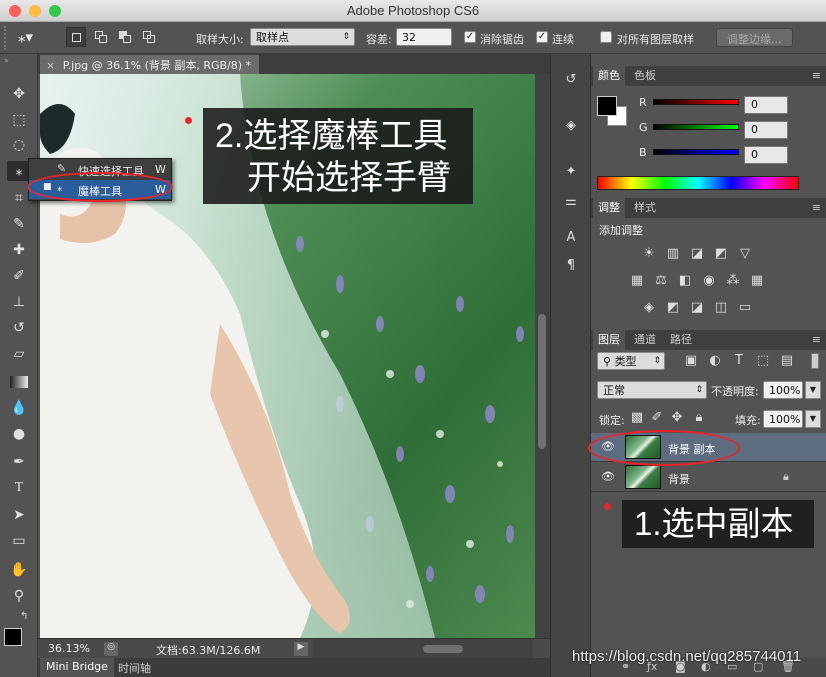 This screenshot has width=826, height=677. What do you see at coordinates (745, 254) in the screenshot?
I see `vibrance-icon: ▽` at bounding box center [745, 254].